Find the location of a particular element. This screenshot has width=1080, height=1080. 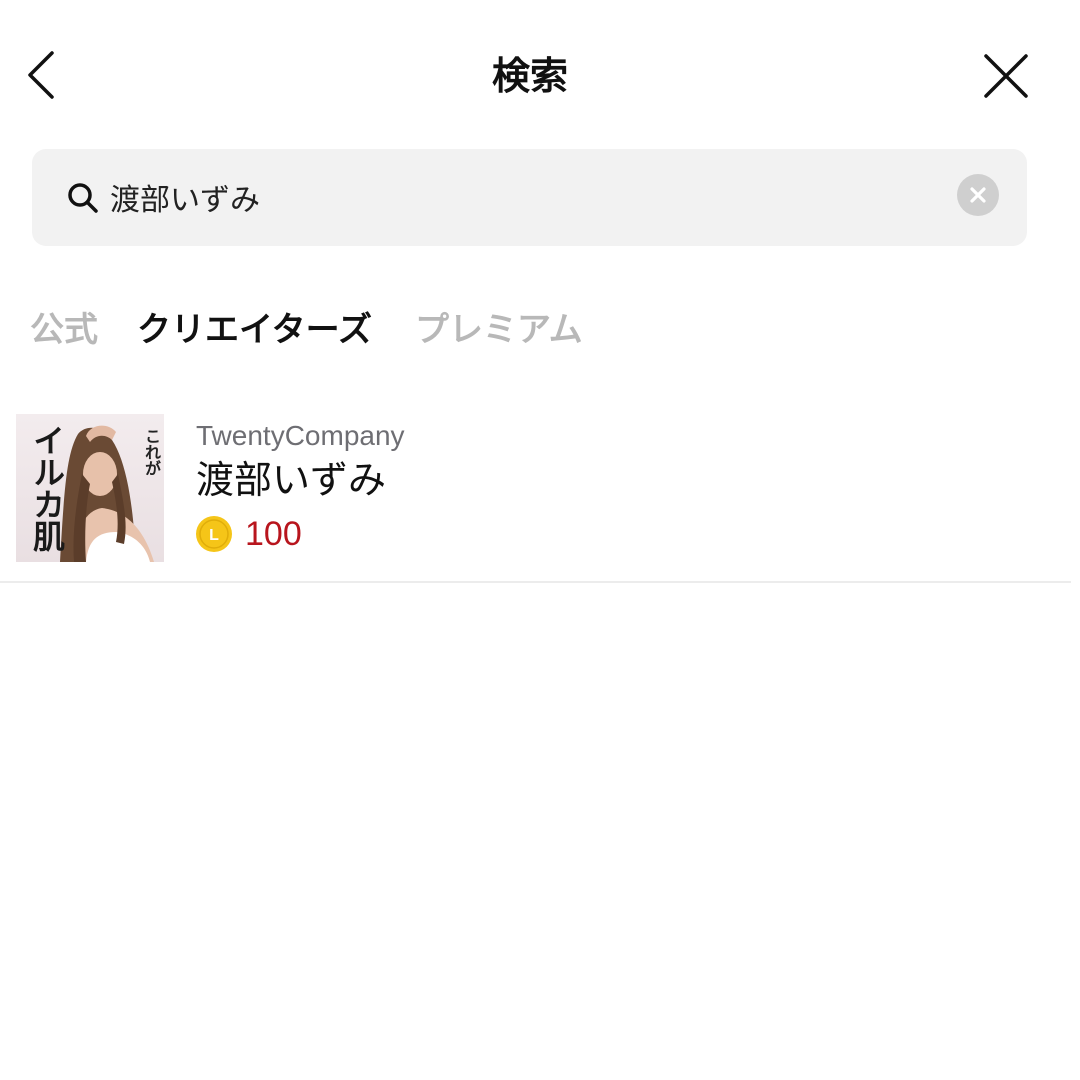

coin-letter: L is located at coordinates (214, 535).